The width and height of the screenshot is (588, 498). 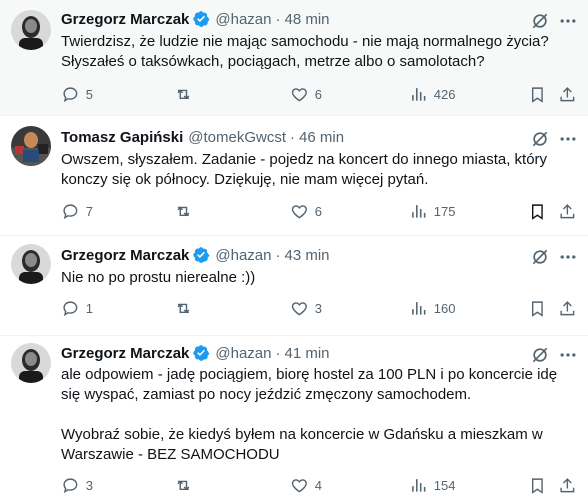 What do you see at coordinates (89, 485) in the screenshot?
I see `reply-count: 3` at bounding box center [89, 485].